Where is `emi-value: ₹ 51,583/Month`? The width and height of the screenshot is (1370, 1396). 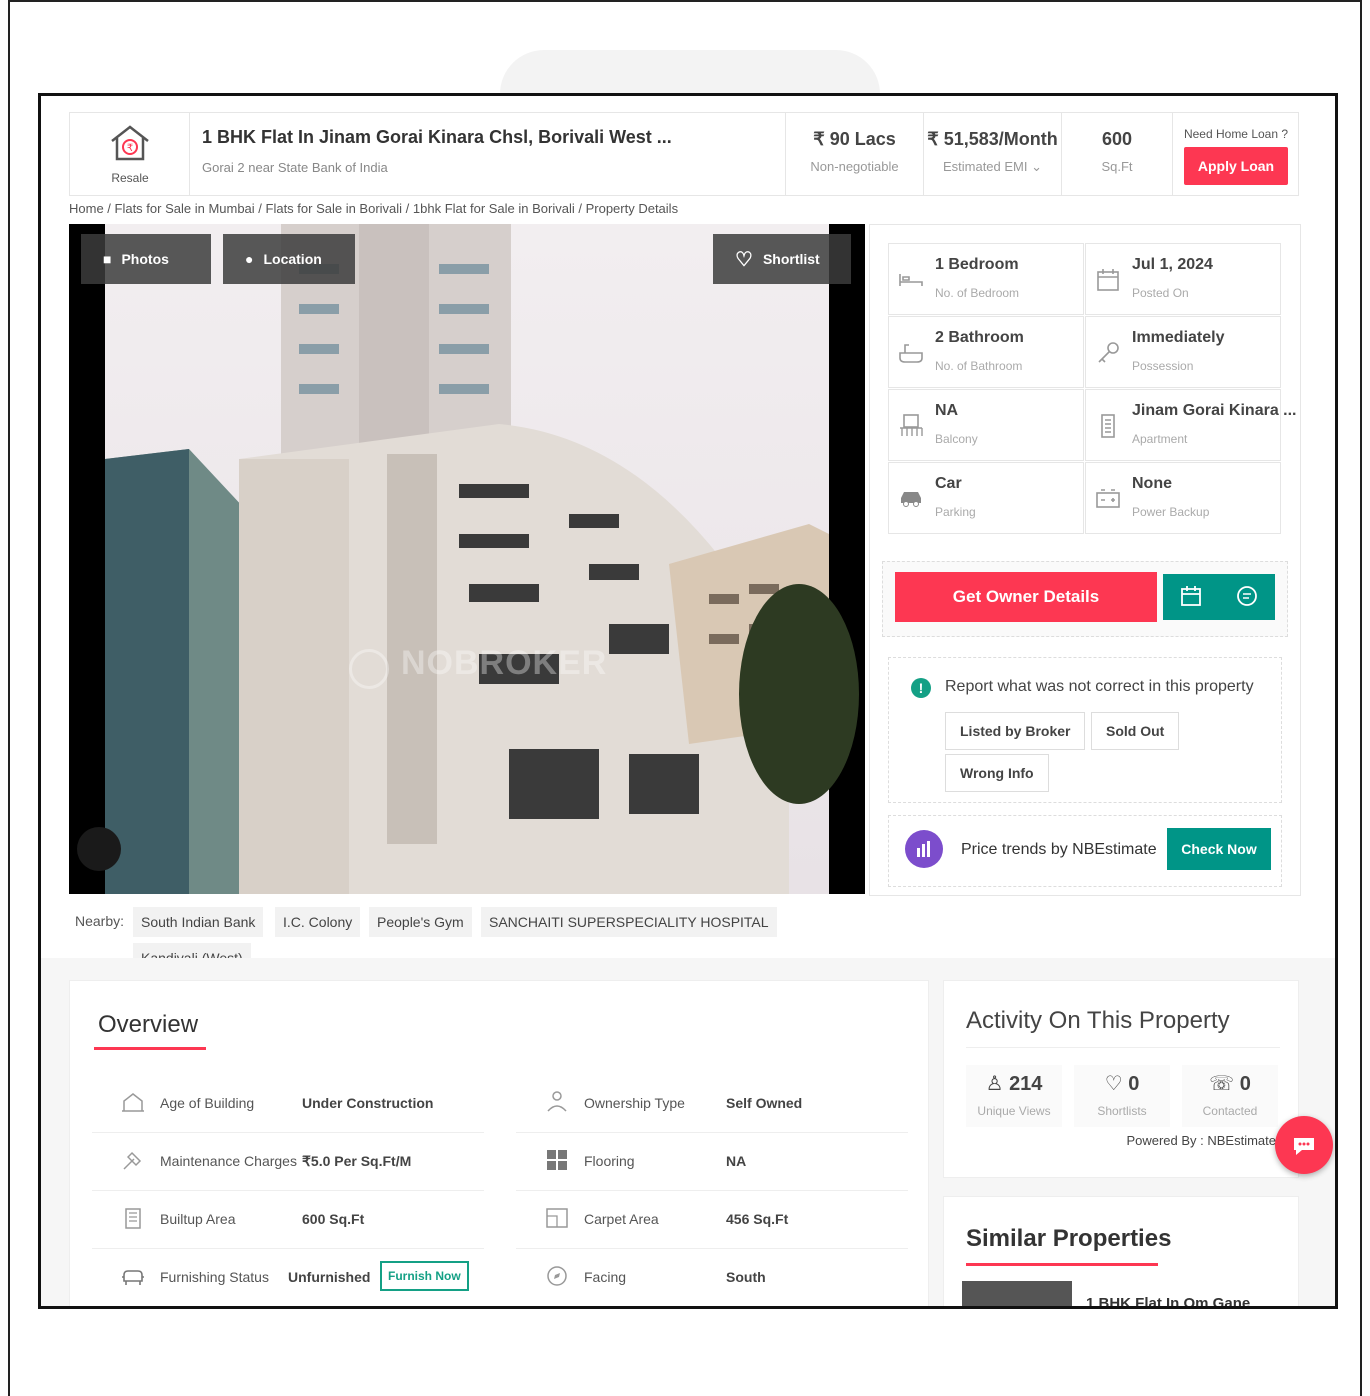 emi-value: ₹ 51,583/Month is located at coordinates (992, 139).